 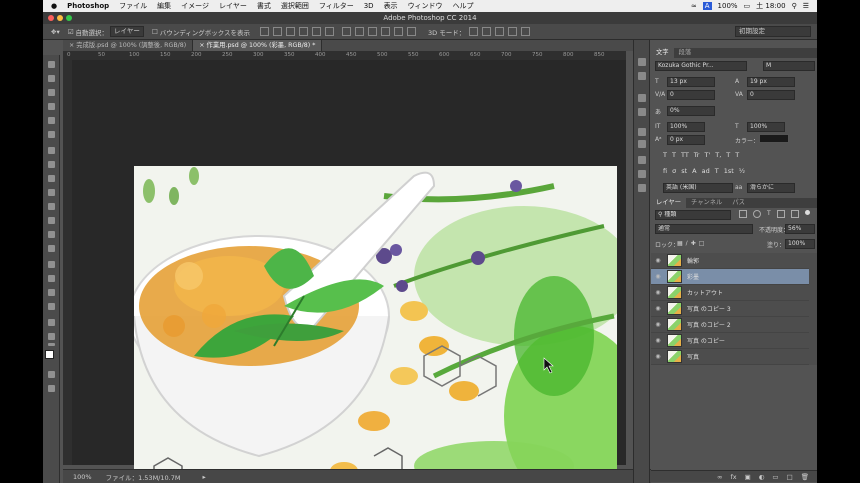 I want to click on ime-indicator: A, so click(x=707, y=6).